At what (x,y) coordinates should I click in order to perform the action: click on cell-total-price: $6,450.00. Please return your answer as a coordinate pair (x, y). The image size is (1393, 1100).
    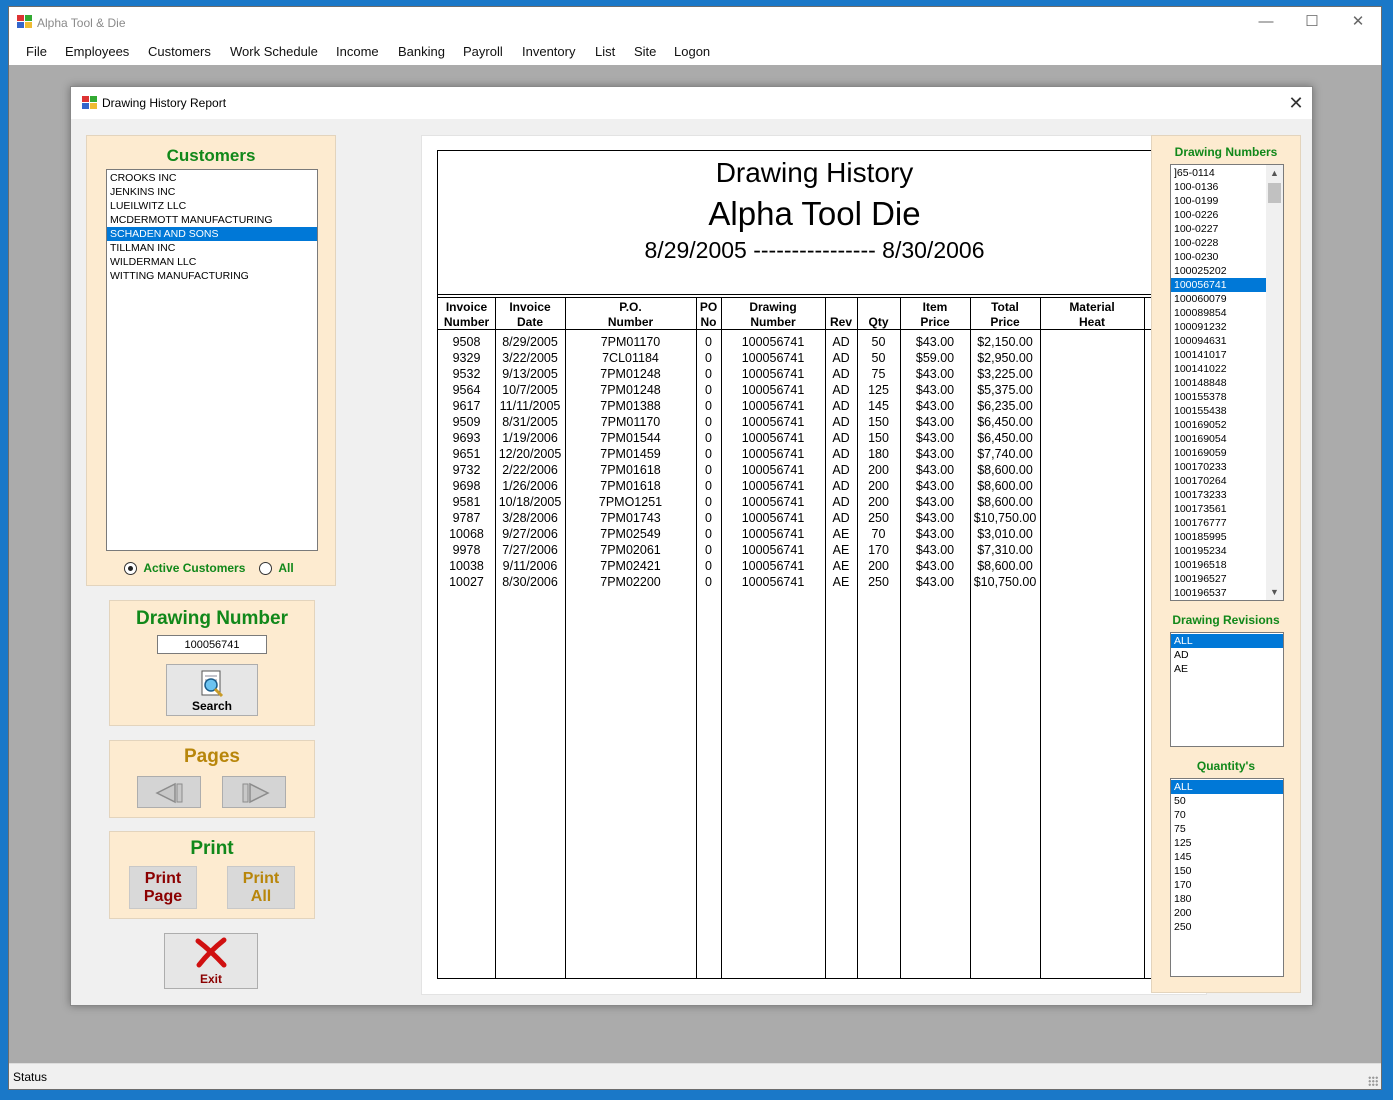
    Looking at the image, I should click on (1005, 438).